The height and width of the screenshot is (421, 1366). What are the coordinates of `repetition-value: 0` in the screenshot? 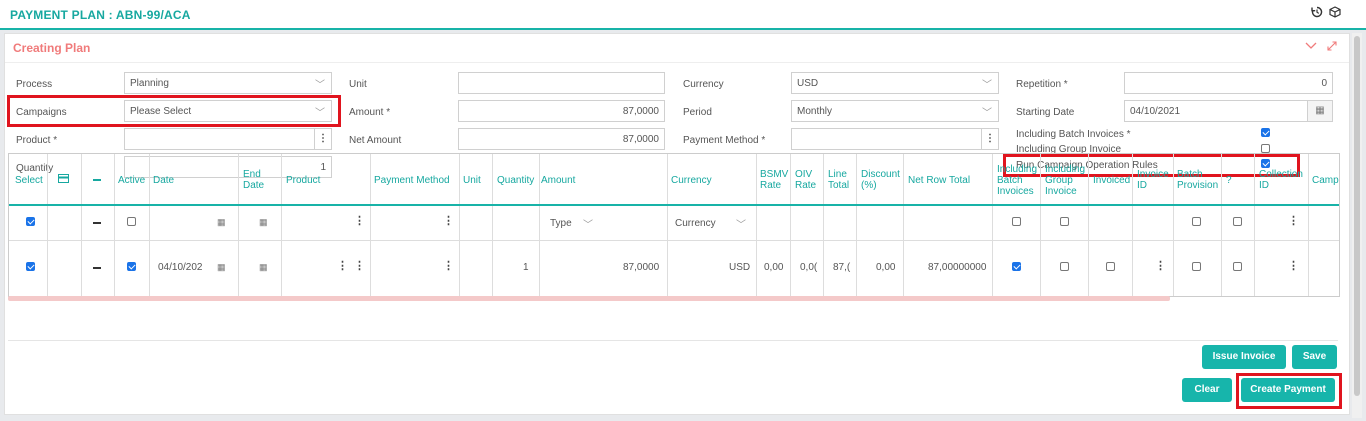 It's located at (1324, 83).